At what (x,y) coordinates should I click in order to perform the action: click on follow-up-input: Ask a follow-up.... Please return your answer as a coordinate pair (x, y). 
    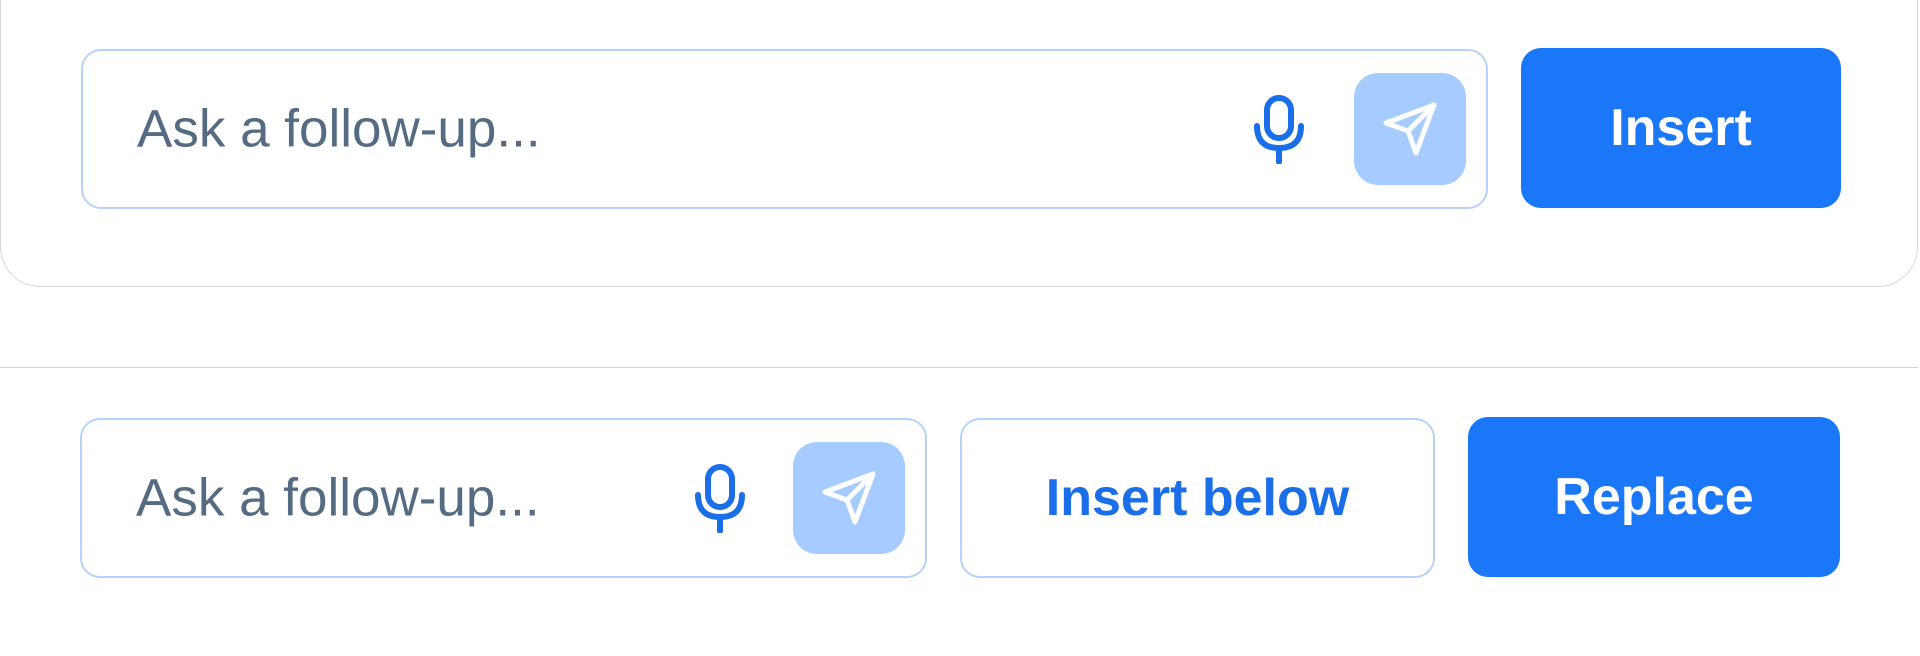
    Looking at the image, I should click on (503, 498).